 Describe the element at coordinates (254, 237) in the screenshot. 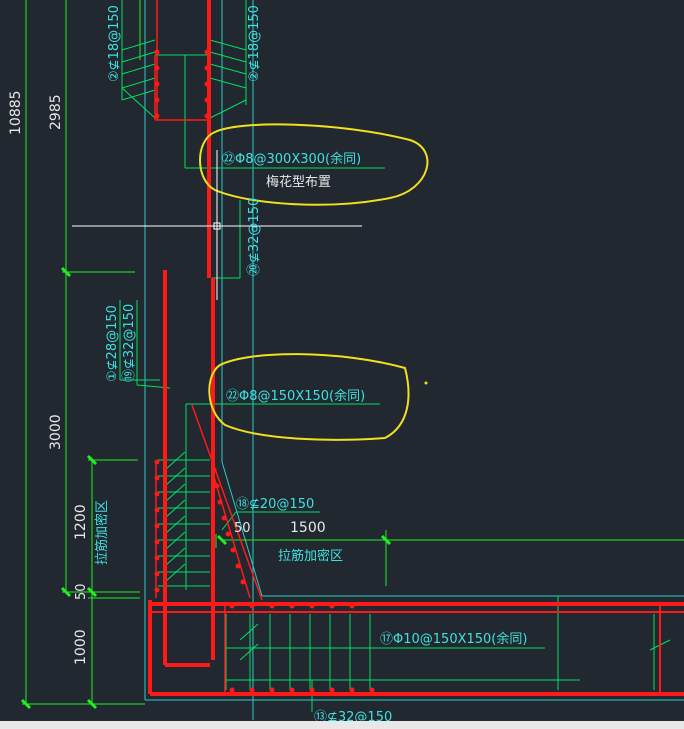

I see `label-wall-rebar-20: ⑳⊈32@150` at that location.